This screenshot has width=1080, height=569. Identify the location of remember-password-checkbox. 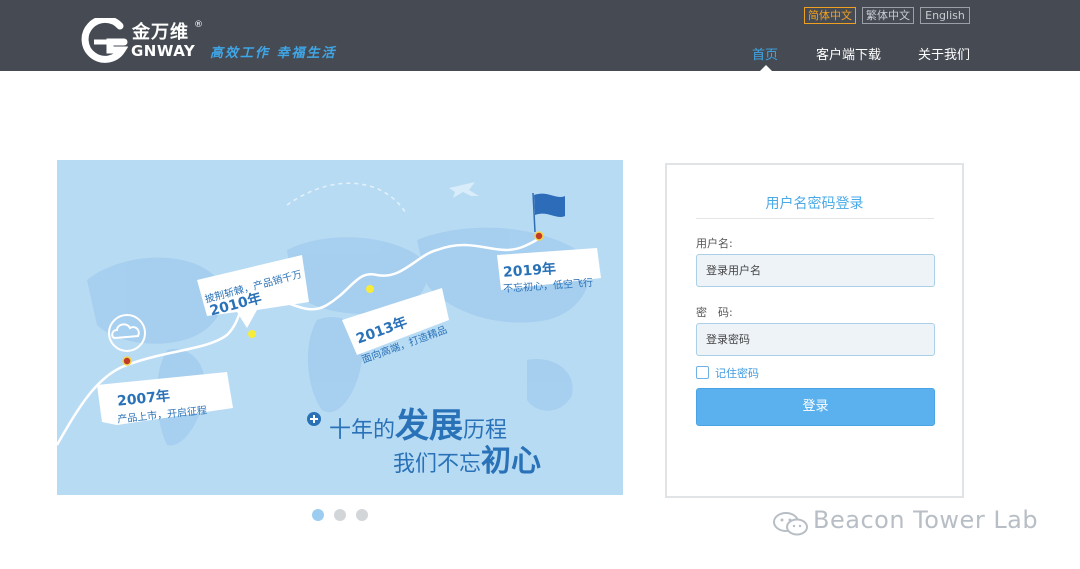
(702, 372).